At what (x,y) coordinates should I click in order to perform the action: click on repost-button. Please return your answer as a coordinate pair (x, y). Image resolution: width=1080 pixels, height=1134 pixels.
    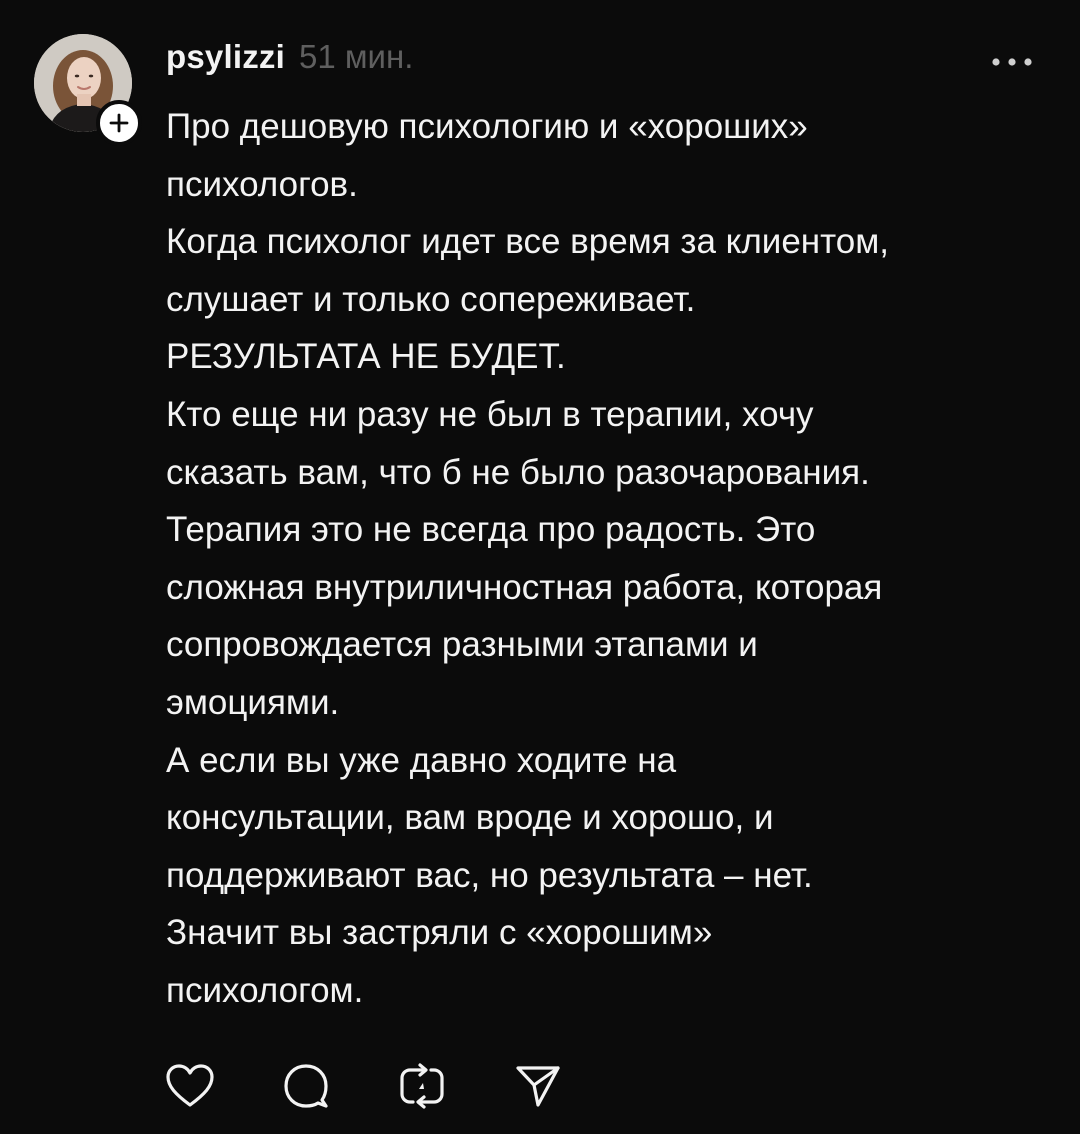
    Looking at the image, I should click on (422, 1086).